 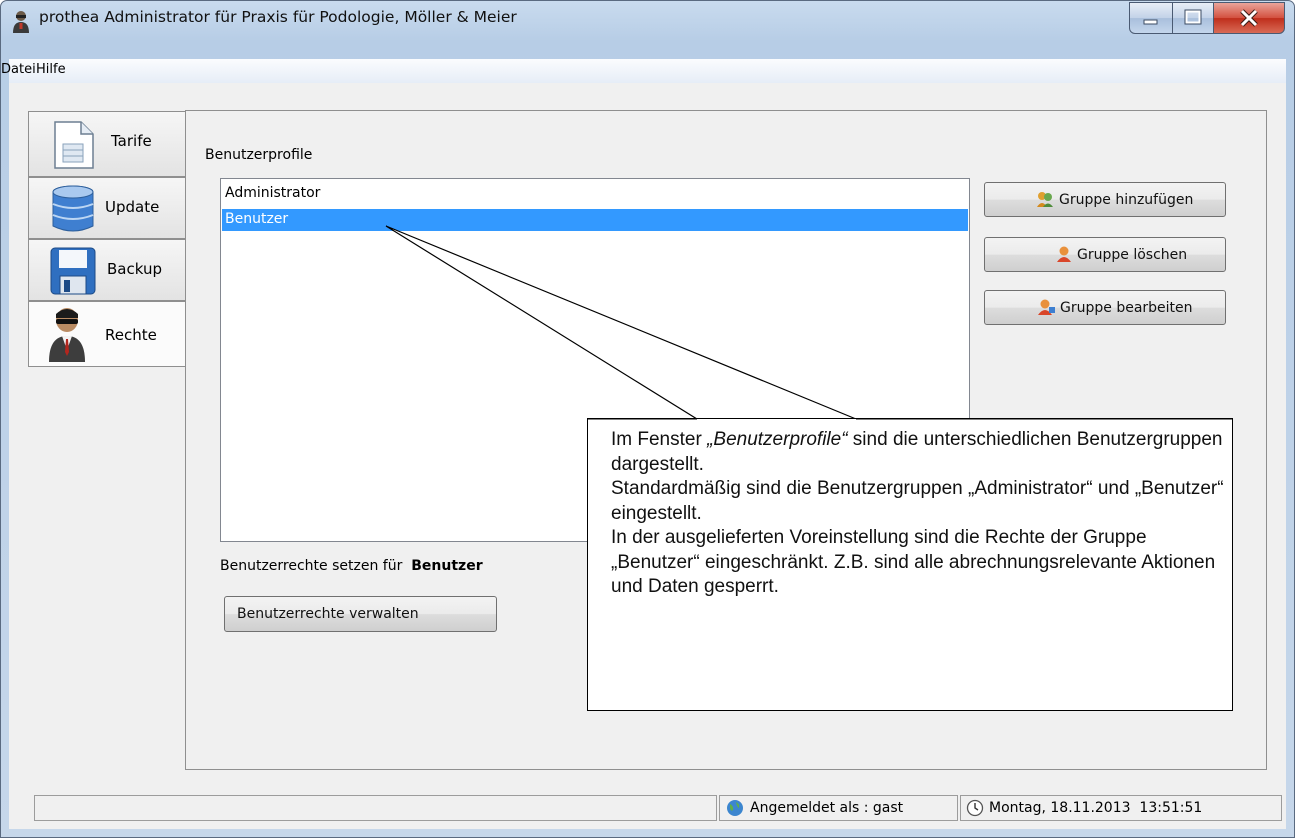 I want to click on callout-intro-prefix: Im Fenster, so click(x=659, y=439).